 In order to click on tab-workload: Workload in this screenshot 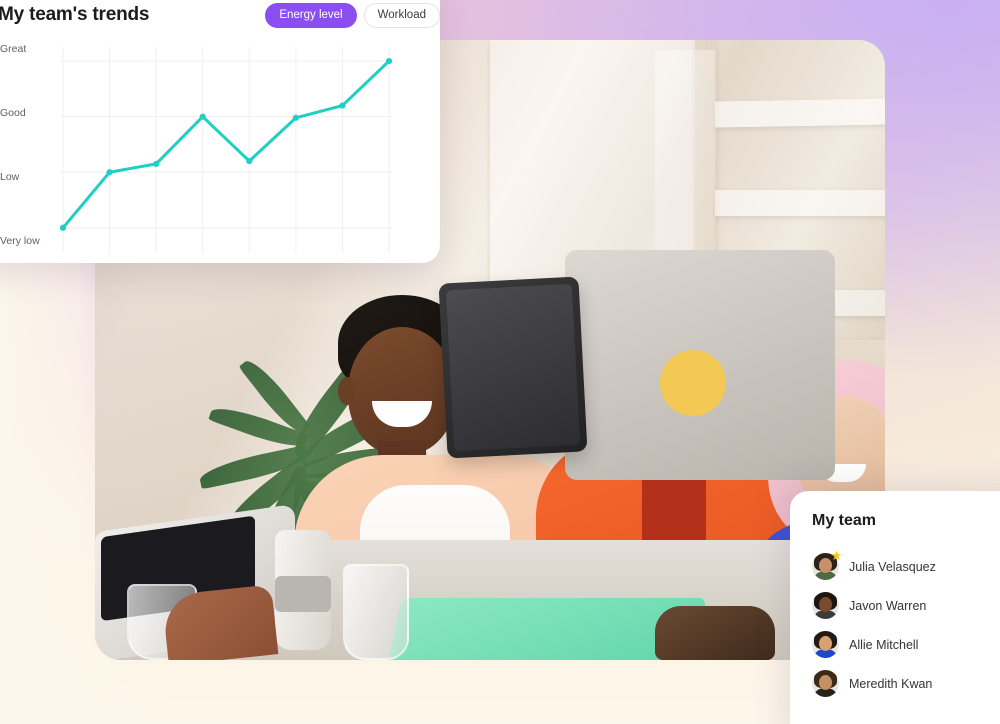, I will do `click(401, 15)`.